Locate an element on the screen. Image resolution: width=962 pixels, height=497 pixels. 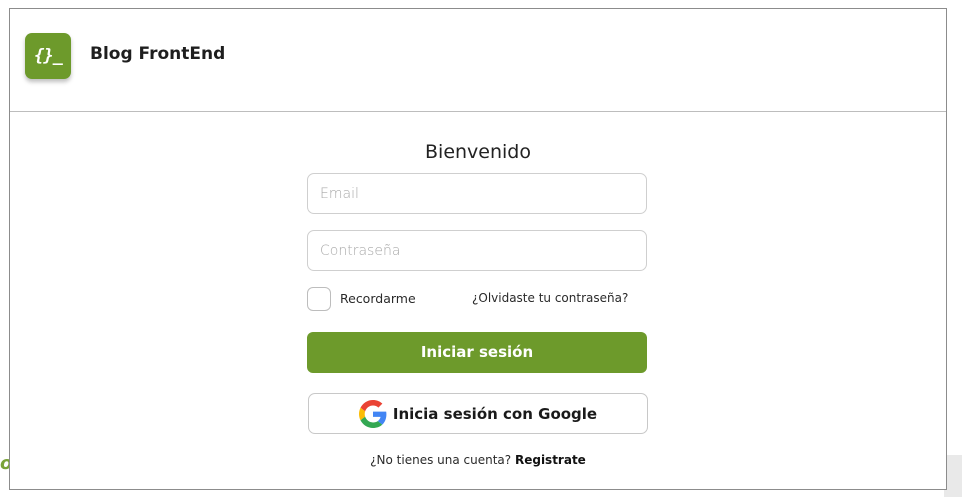
welcome-heading: Bienvenido is located at coordinates (478, 152).